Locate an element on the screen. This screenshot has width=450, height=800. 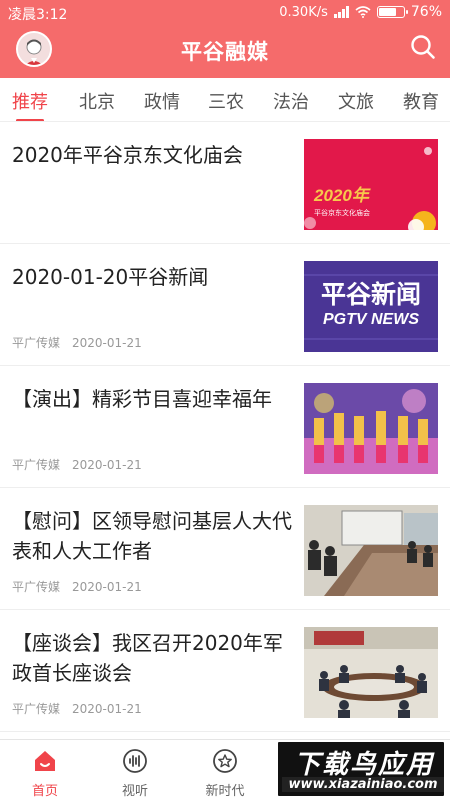
app-title: 平谷融媒 is located at coordinates (225, 52).